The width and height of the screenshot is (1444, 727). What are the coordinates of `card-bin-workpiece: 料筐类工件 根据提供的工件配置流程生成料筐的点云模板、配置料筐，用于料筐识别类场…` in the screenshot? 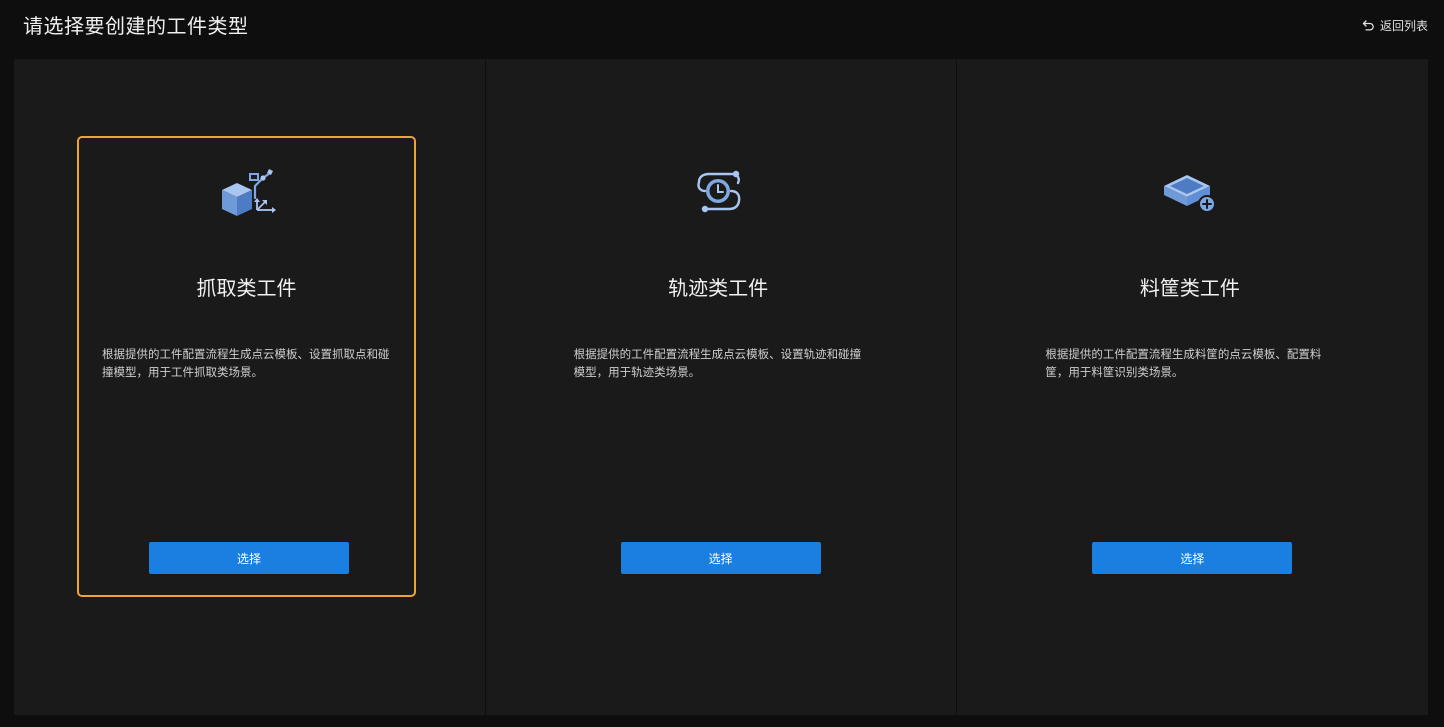 It's located at (1189, 366).